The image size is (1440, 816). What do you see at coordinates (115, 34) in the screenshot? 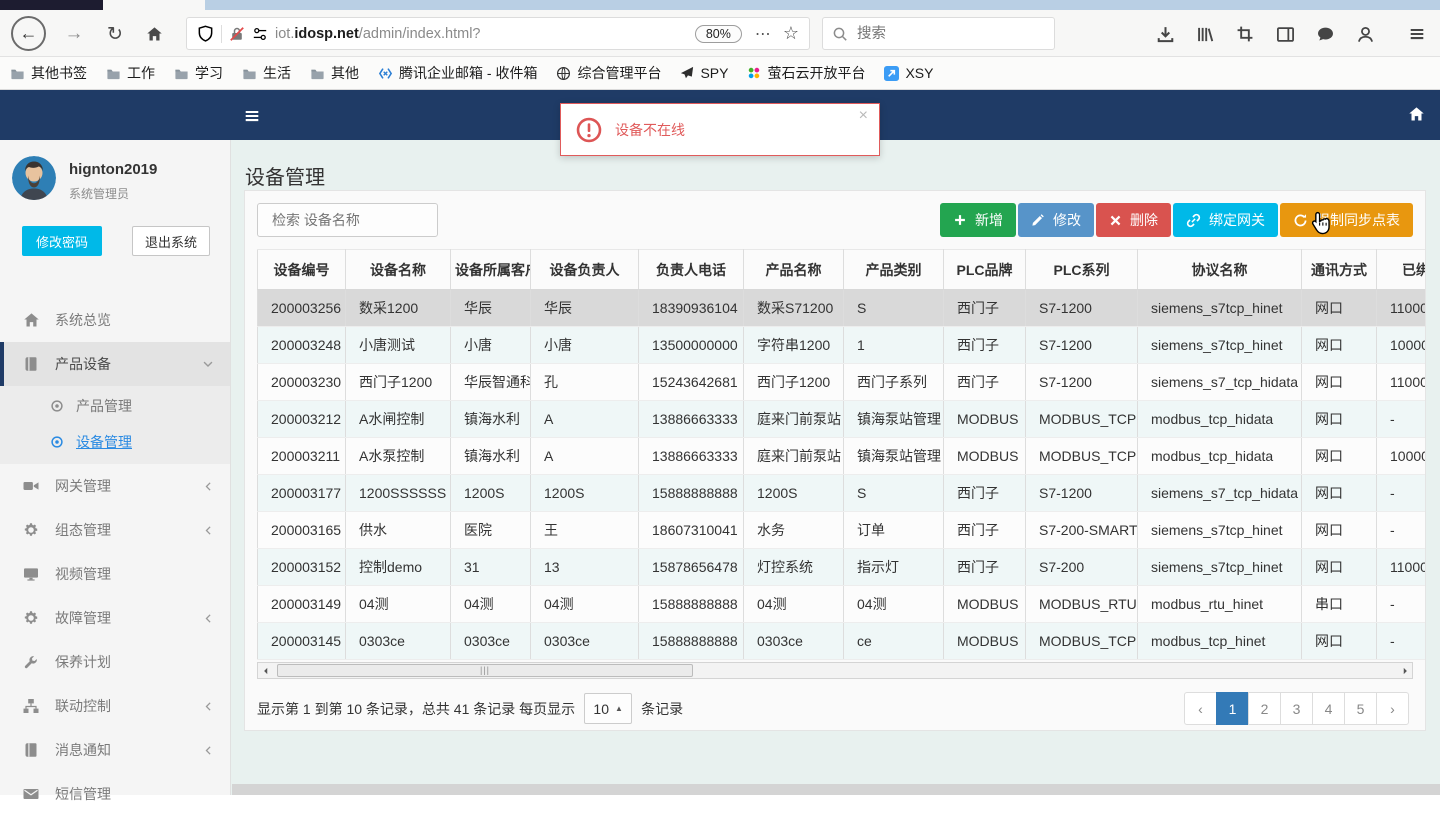
I see `reload-button: ↻` at bounding box center [115, 34].